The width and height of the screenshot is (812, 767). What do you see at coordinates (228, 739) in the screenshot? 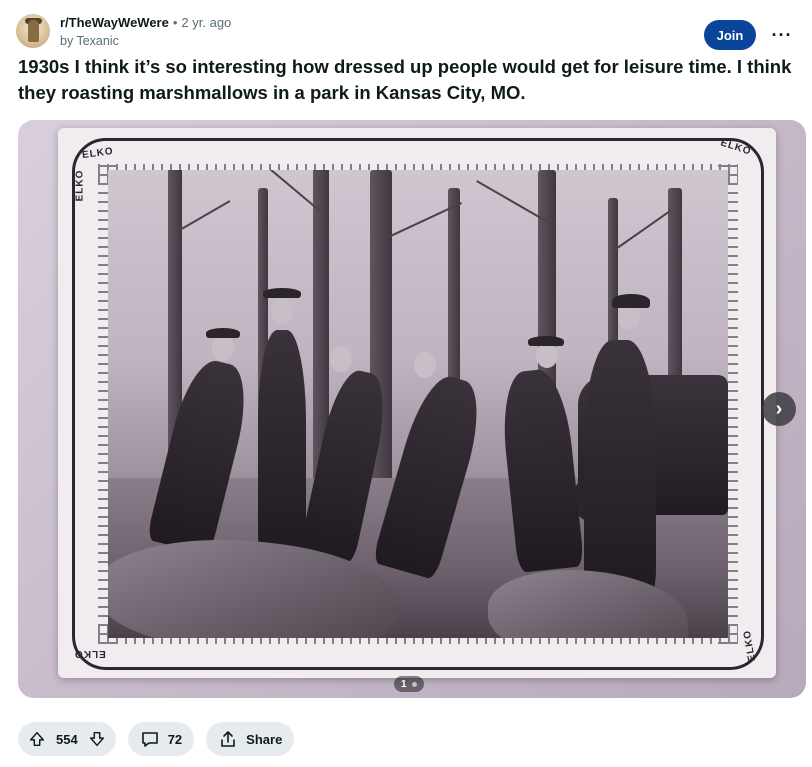
I see `share-icon` at bounding box center [228, 739].